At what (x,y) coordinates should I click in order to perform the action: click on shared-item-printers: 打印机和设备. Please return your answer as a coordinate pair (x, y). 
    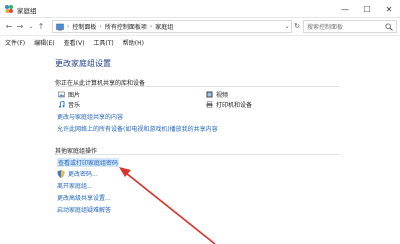
    Looking at the image, I should click on (229, 104).